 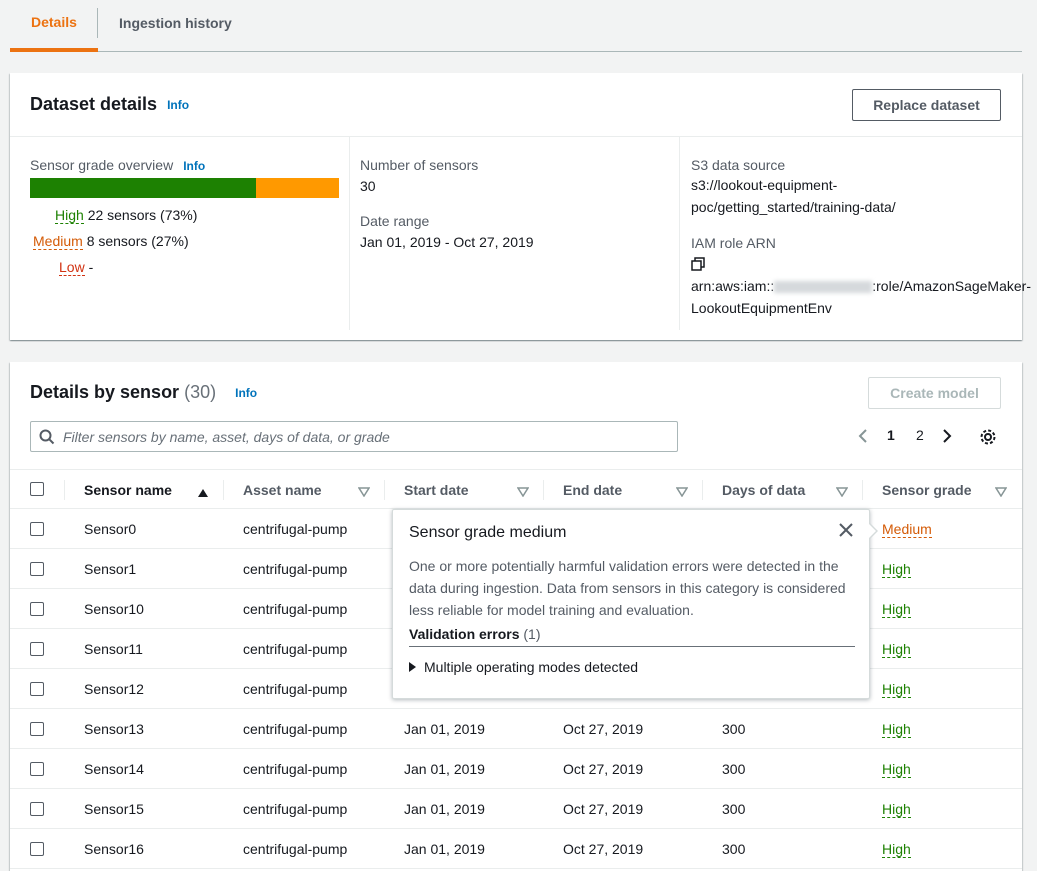 I want to click on num-sensors-label: Number of sensors, so click(x=419, y=165).